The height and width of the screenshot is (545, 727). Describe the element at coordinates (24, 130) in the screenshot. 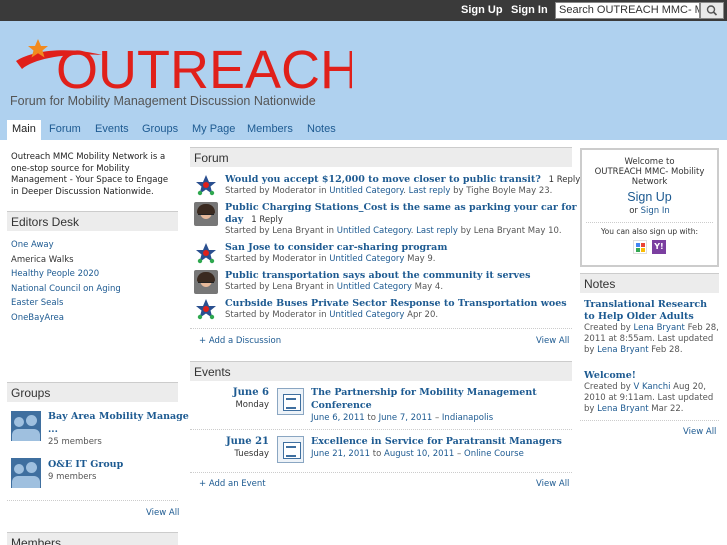

I see `tab-main: Main` at that location.